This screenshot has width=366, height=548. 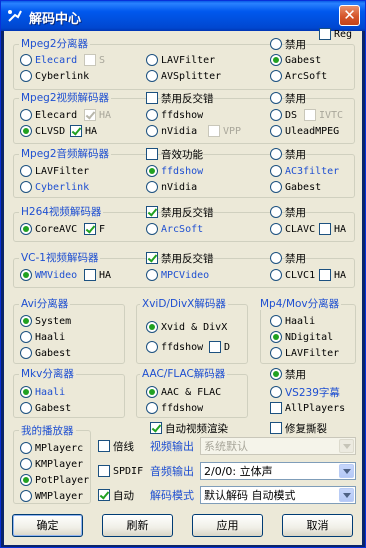 What do you see at coordinates (54, 172) in the screenshot?
I see `mpeg2-audio-lavfilter: LAVFilter` at bounding box center [54, 172].